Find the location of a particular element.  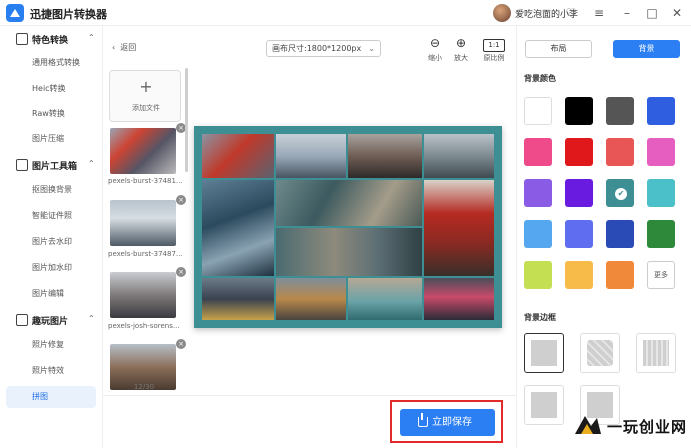

bg-color-title: 背景颜色 is located at coordinates (540, 78).